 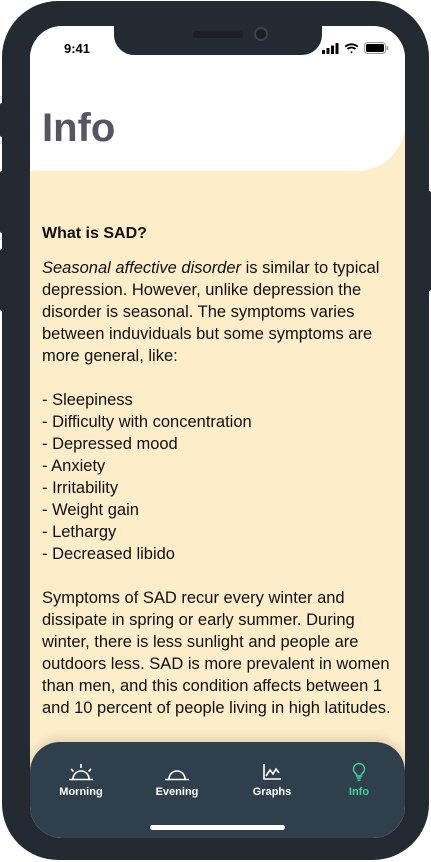 I want to click on symptom-item: - Weight gain, so click(x=90, y=510).